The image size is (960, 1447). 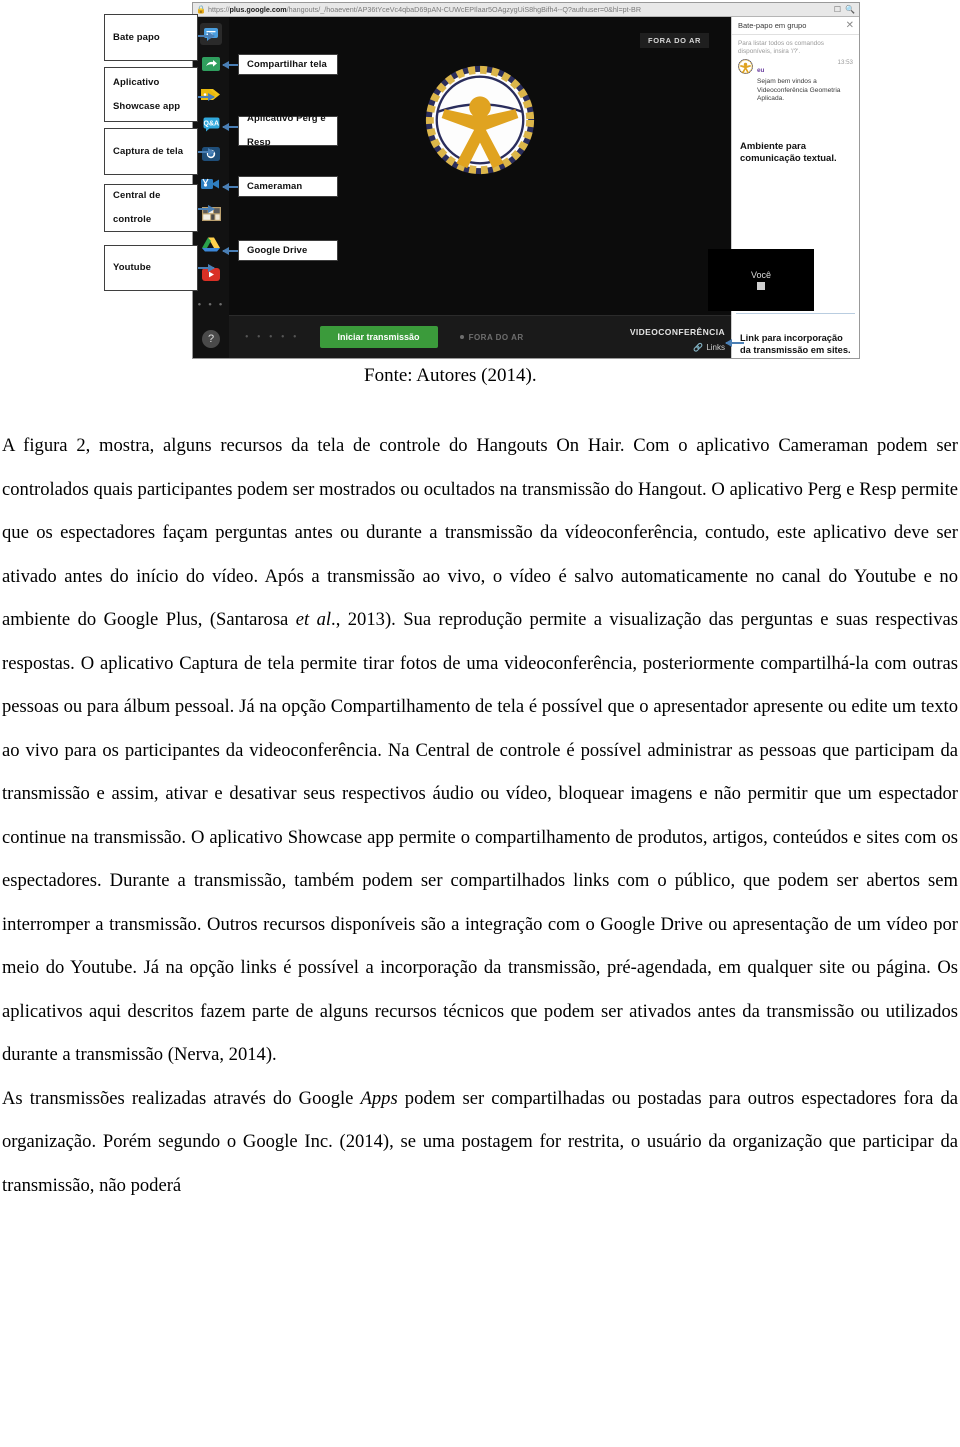 I want to click on offair-badge: FORA DO AR, so click(x=674, y=40).